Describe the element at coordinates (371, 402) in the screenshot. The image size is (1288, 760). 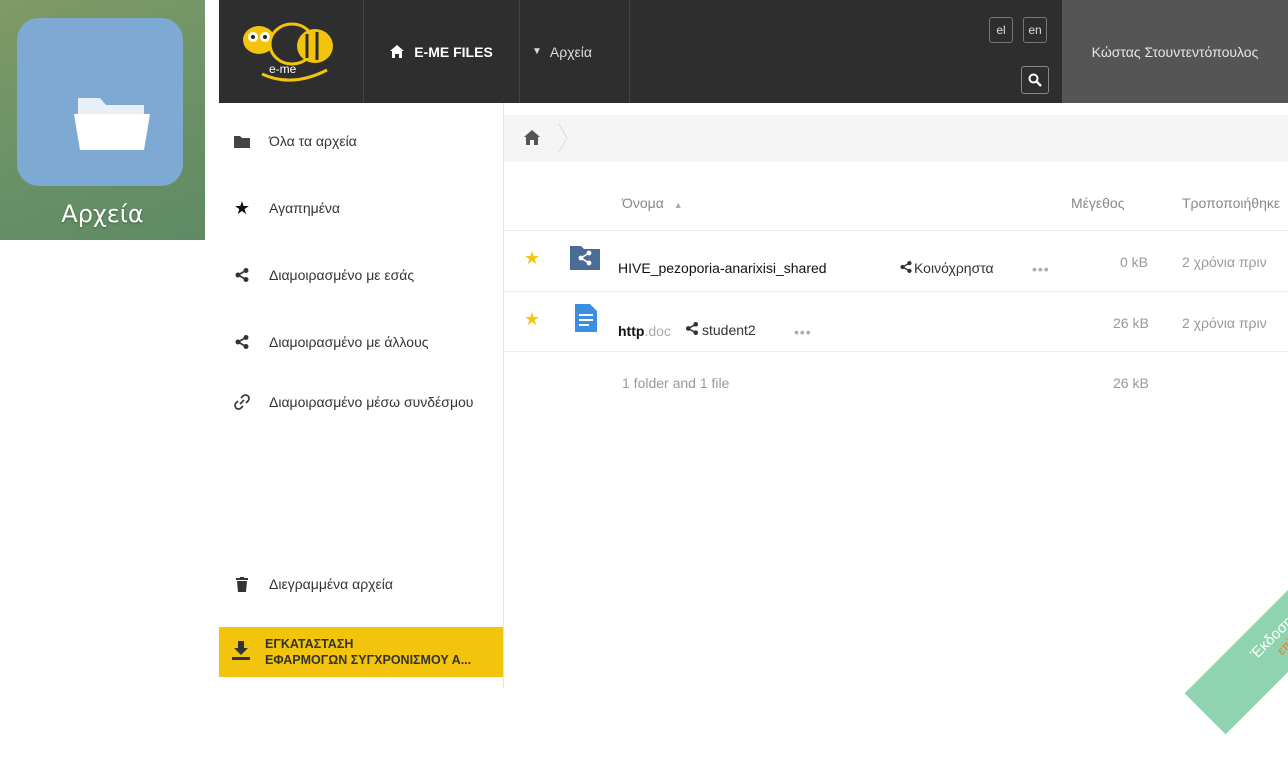
I see `sidebar-item-label: Διαμοιρασμένο μέσω συνδέσμου` at that location.